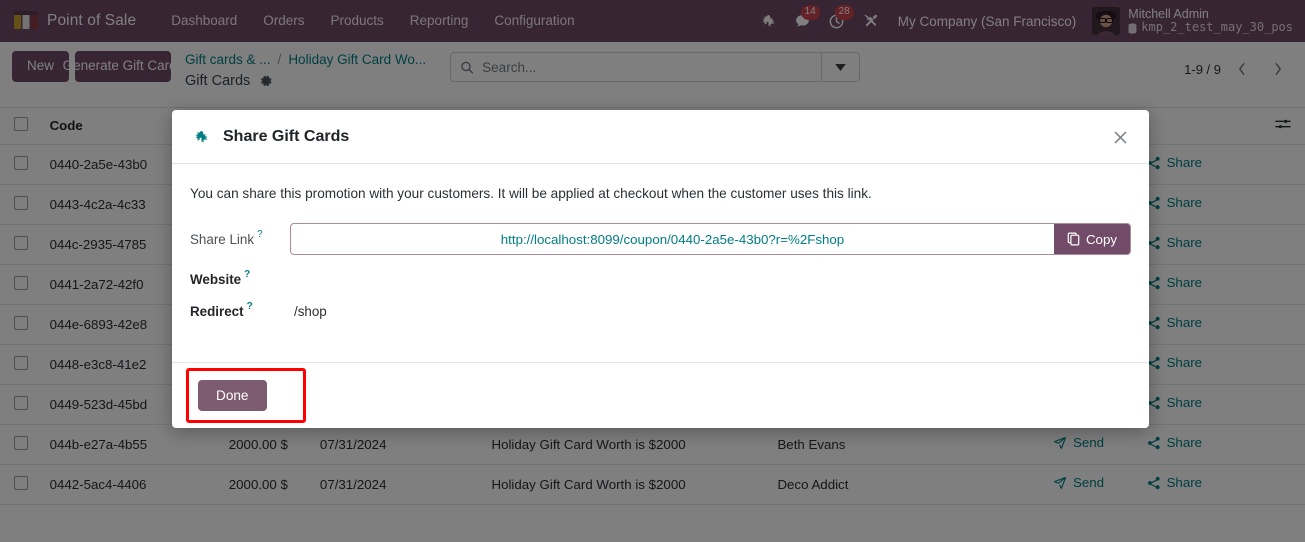  Describe the element at coordinates (308, 311) in the screenshot. I see `redirect-value: /shop` at that location.